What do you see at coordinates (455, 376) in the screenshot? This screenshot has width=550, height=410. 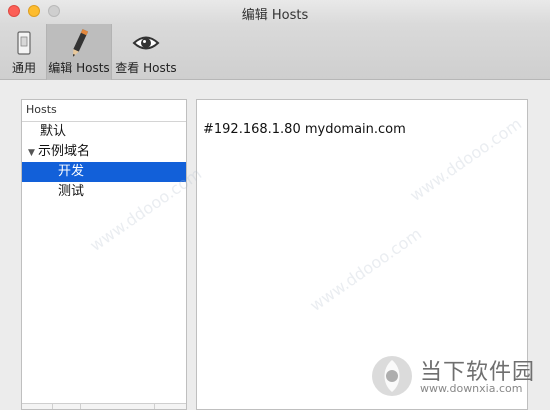 I see `watermark-brand: 当下软件园 www.downxia.com` at bounding box center [455, 376].